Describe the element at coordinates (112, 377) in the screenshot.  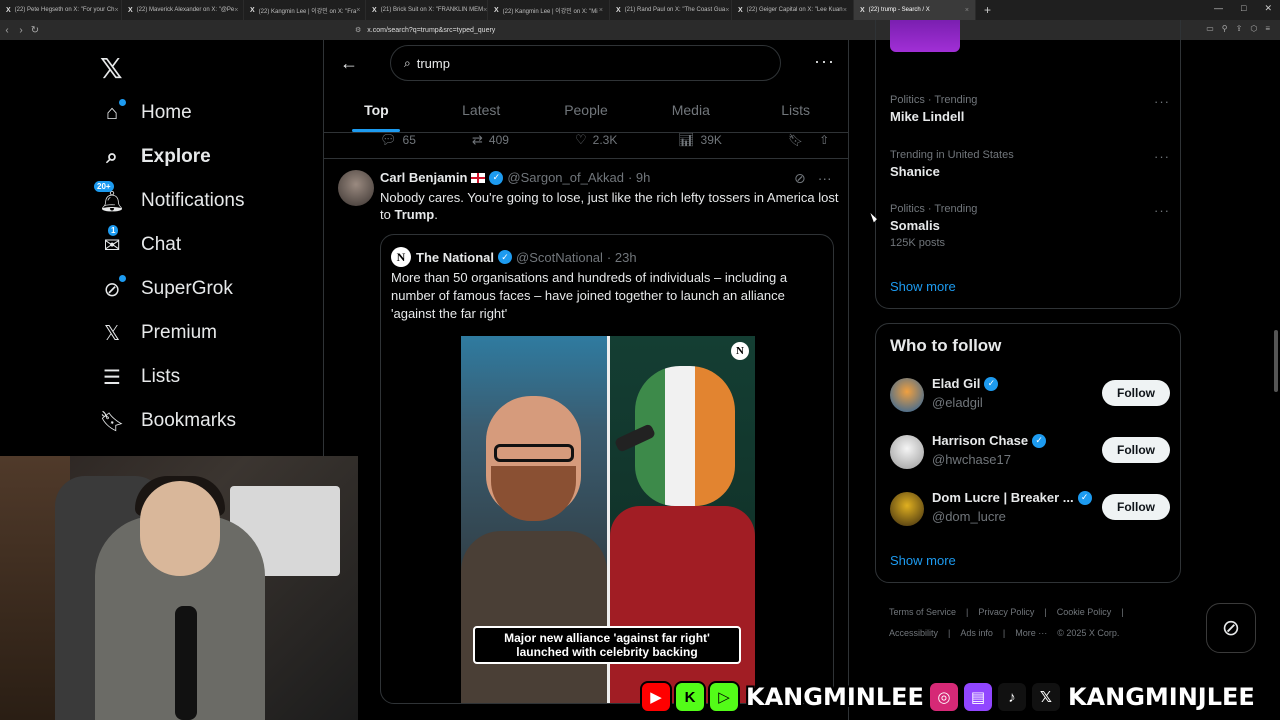
I see `list-icon: ☰` at that location.